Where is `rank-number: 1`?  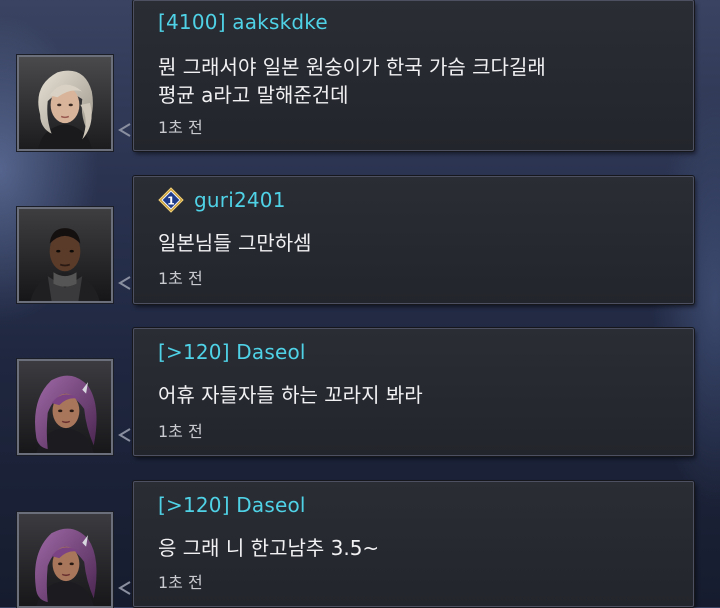 rank-number: 1 is located at coordinates (171, 201).